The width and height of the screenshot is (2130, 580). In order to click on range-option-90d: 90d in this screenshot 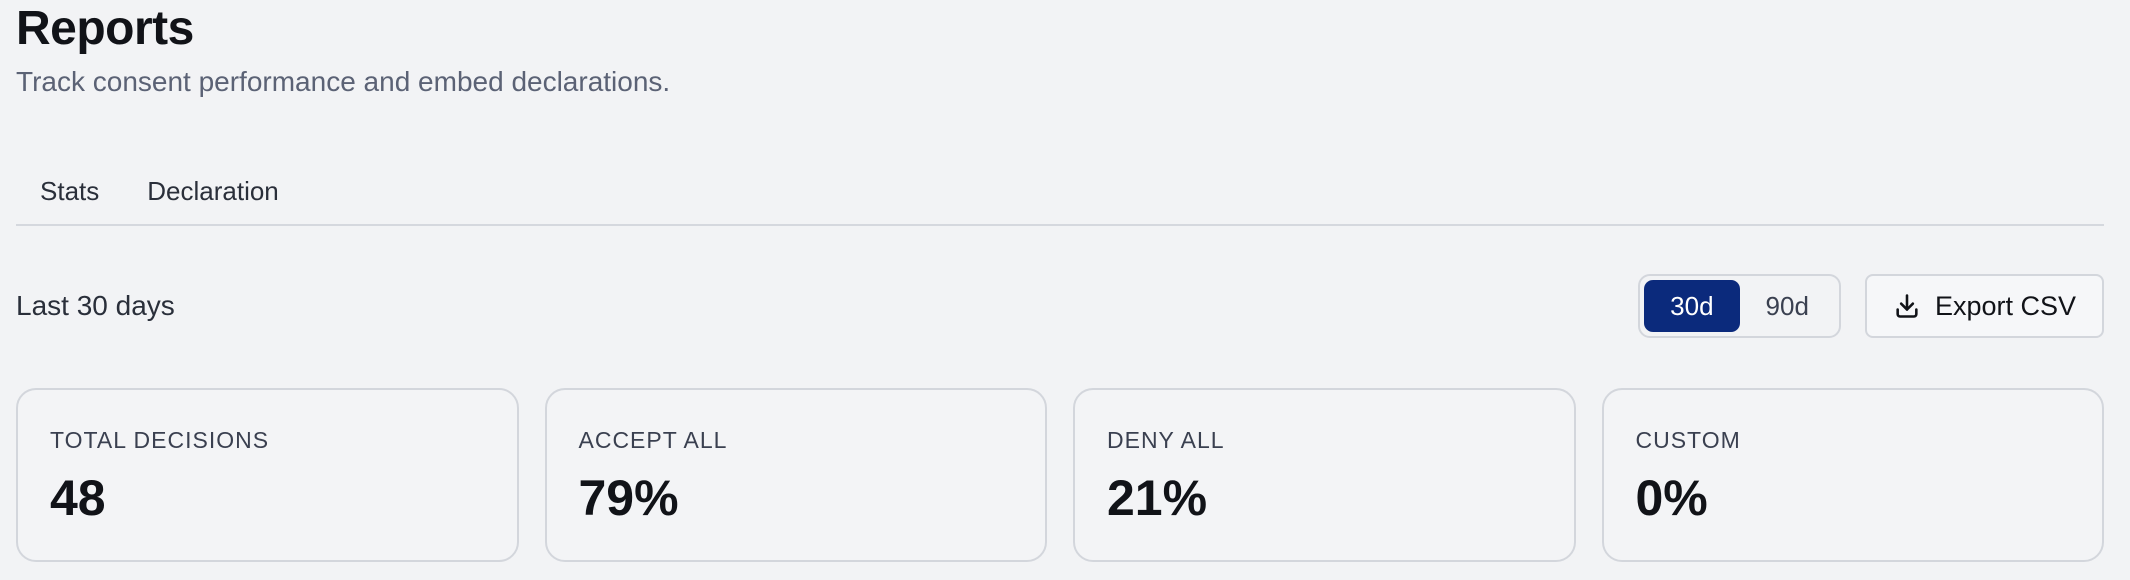, I will do `click(1787, 306)`.